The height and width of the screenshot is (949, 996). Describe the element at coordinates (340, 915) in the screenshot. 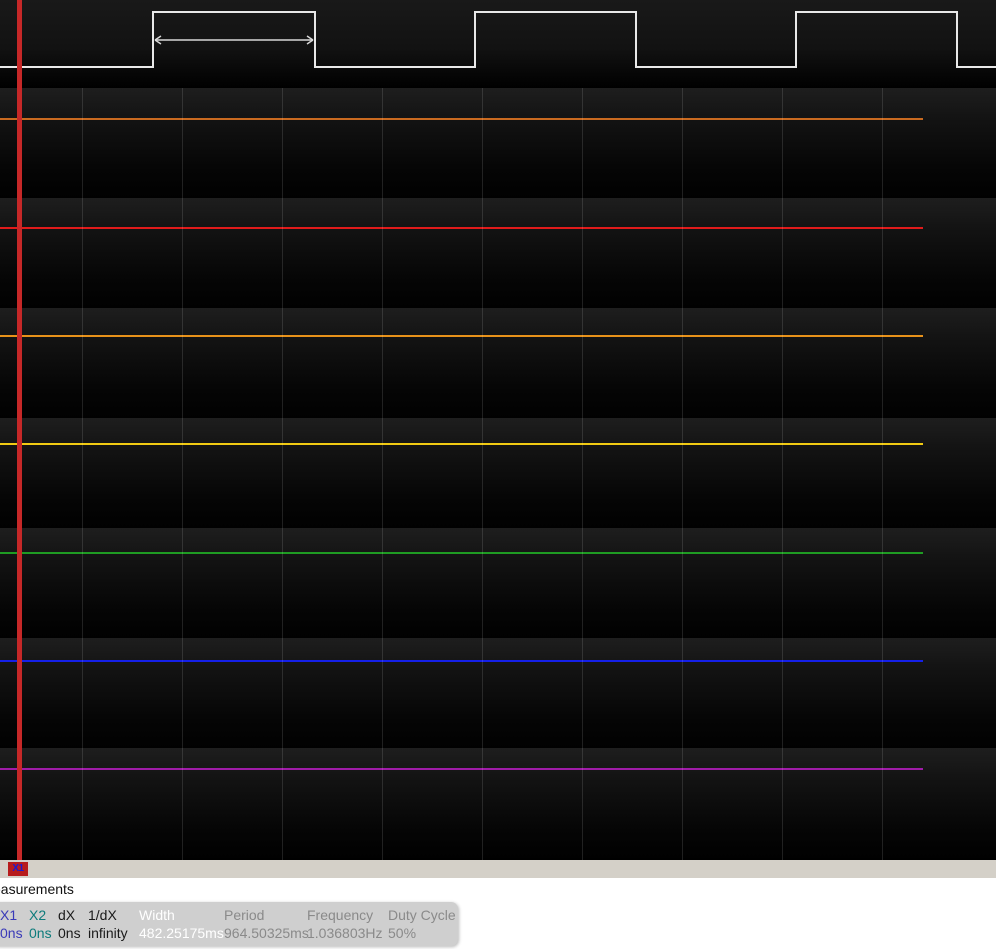

I see `measurement-frequency-label: Frequency` at that location.